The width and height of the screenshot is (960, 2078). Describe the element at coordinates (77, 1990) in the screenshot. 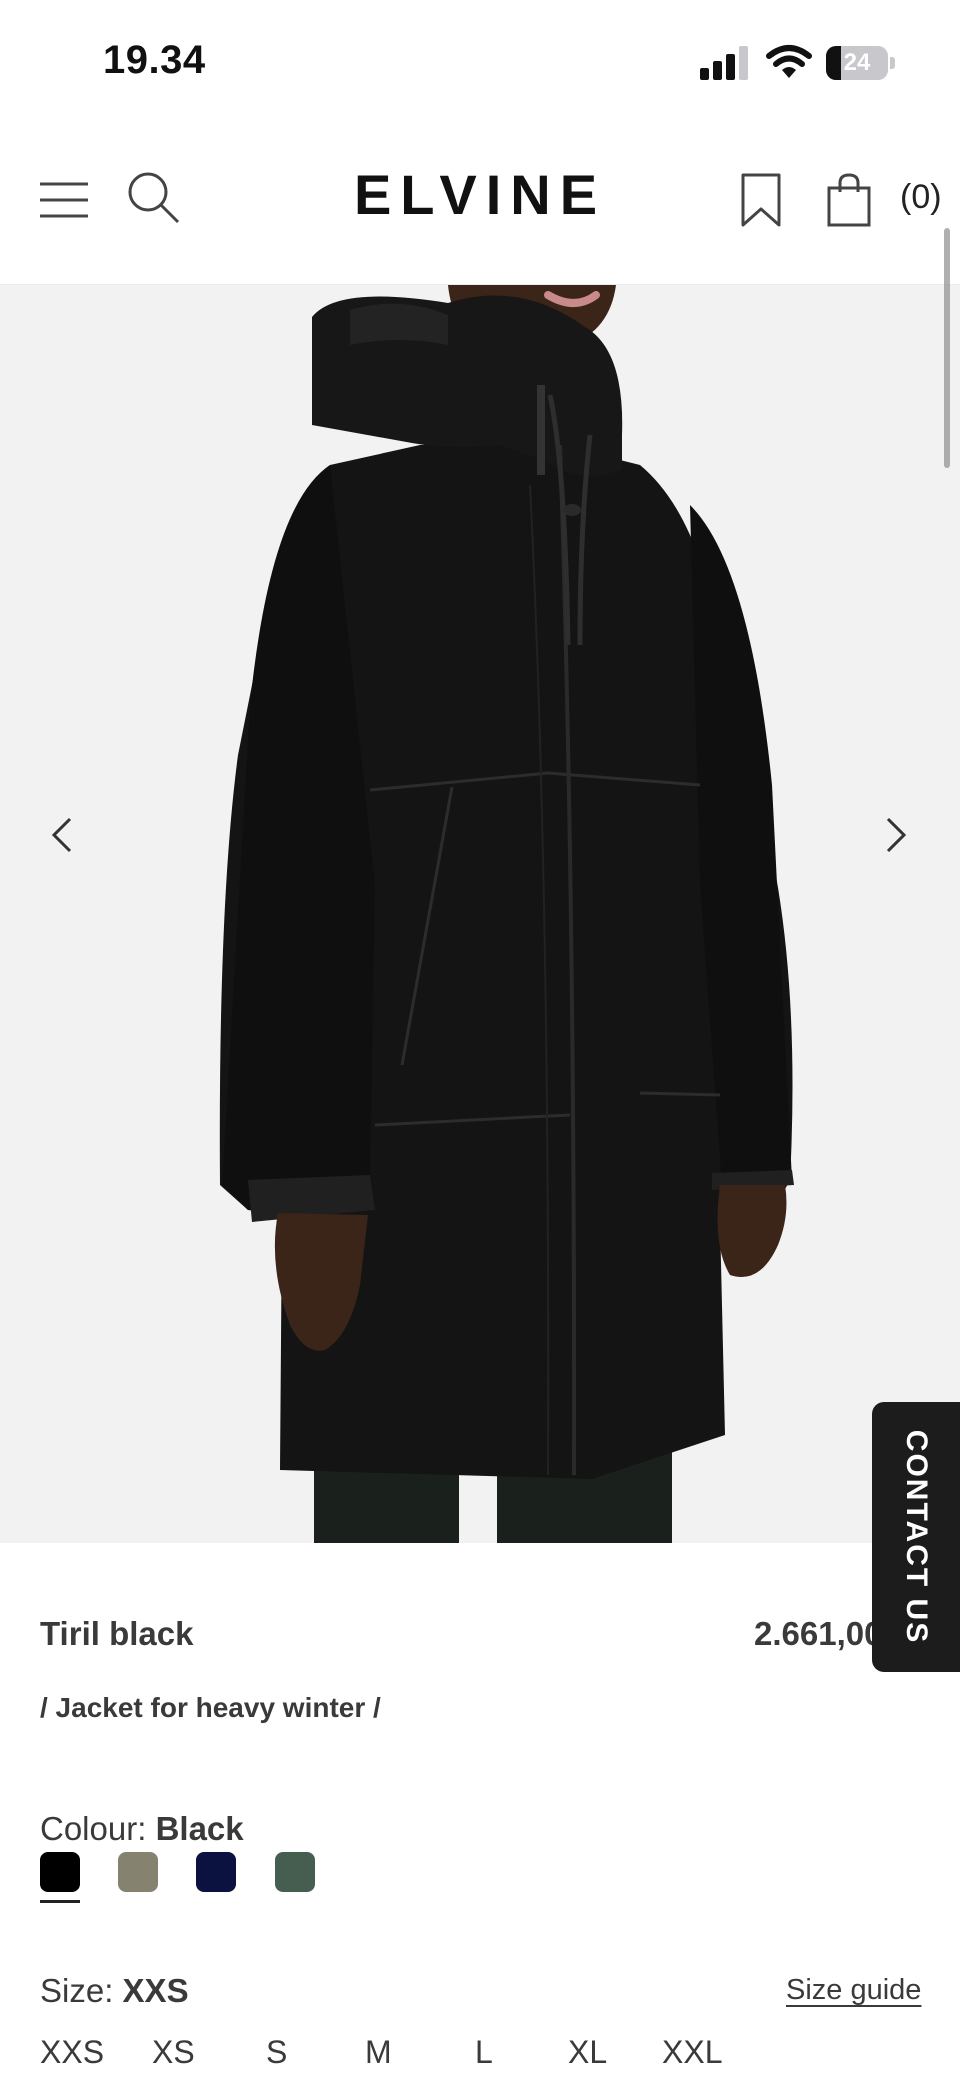

I see `size-label: Size:` at that location.